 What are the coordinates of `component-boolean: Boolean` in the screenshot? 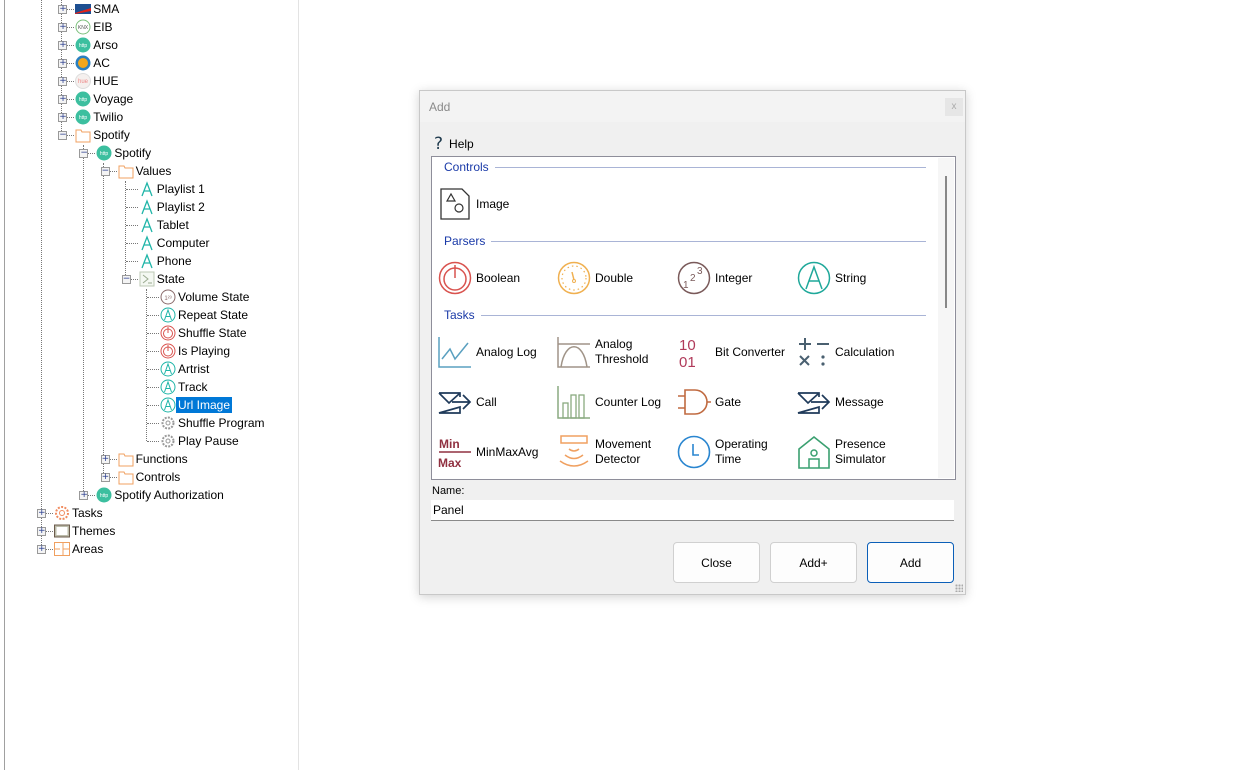 It's located at (497, 278).